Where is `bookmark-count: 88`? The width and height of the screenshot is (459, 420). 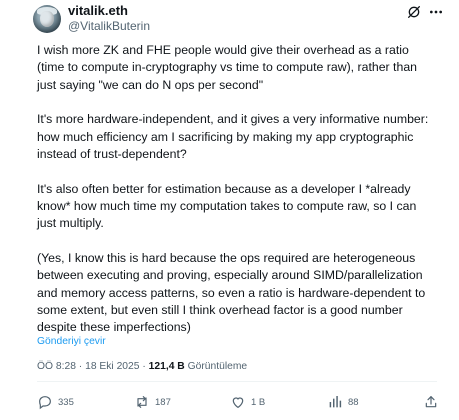 bookmark-count: 88 is located at coordinates (353, 402).